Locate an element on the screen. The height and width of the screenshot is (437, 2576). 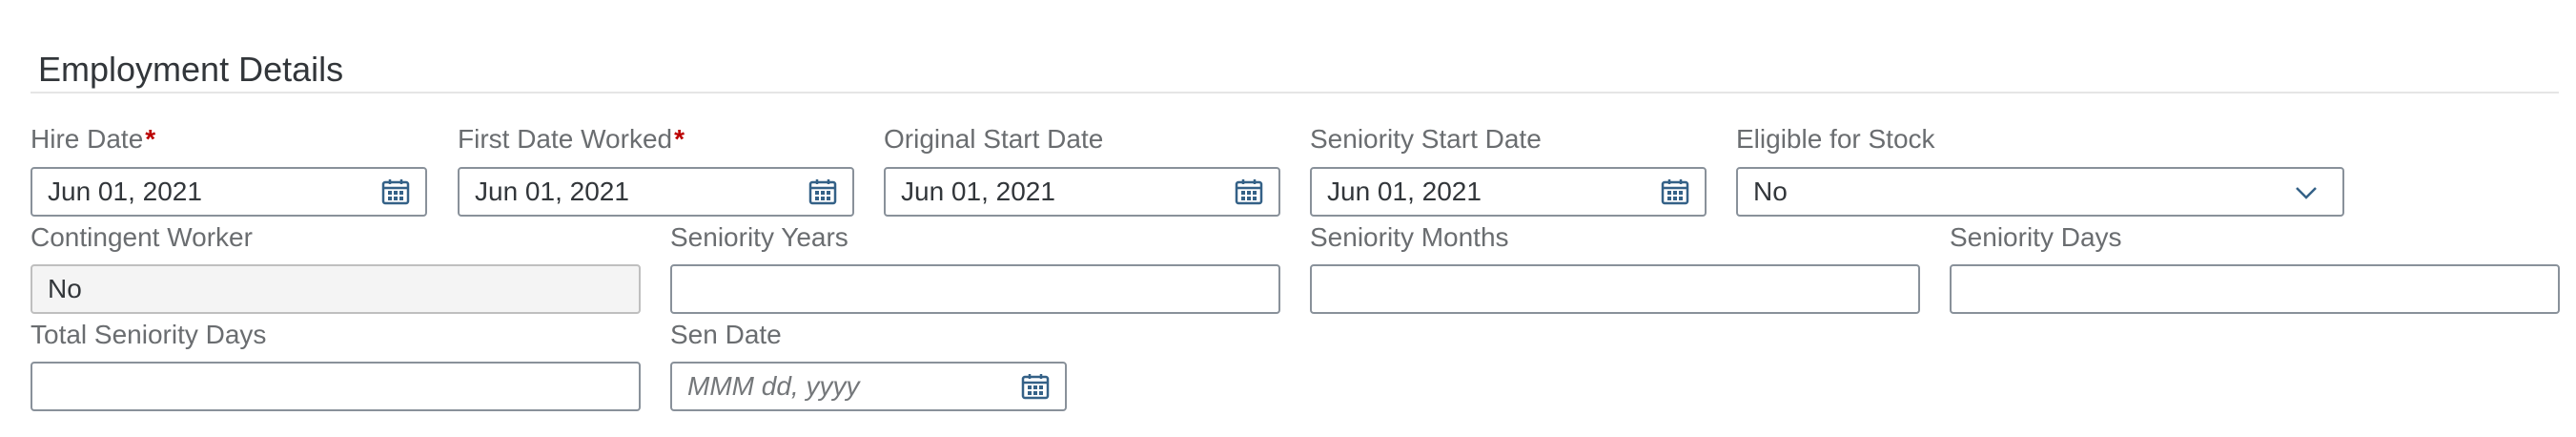
seniority-days-label: Seniority Days is located at coordinates (2036, 237).